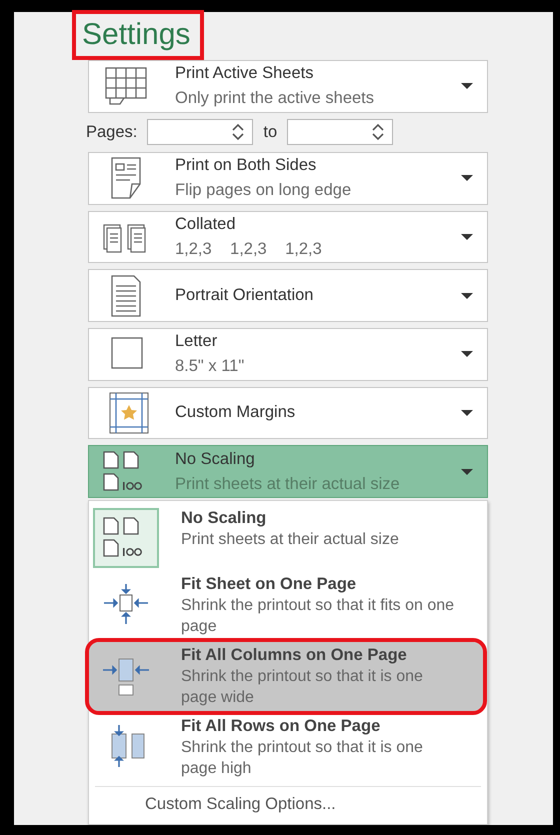  Describe the element at coordinates (302, 758) in the screenshot. I see `menu-item-description: Shrink the printout so that it is one page high` at that location.